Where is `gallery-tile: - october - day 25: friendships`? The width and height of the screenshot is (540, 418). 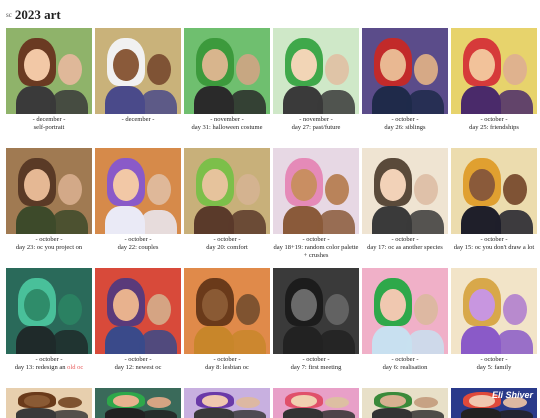
gallery-tile: - october - day 25: friendships is located at coordinates (494, 88).